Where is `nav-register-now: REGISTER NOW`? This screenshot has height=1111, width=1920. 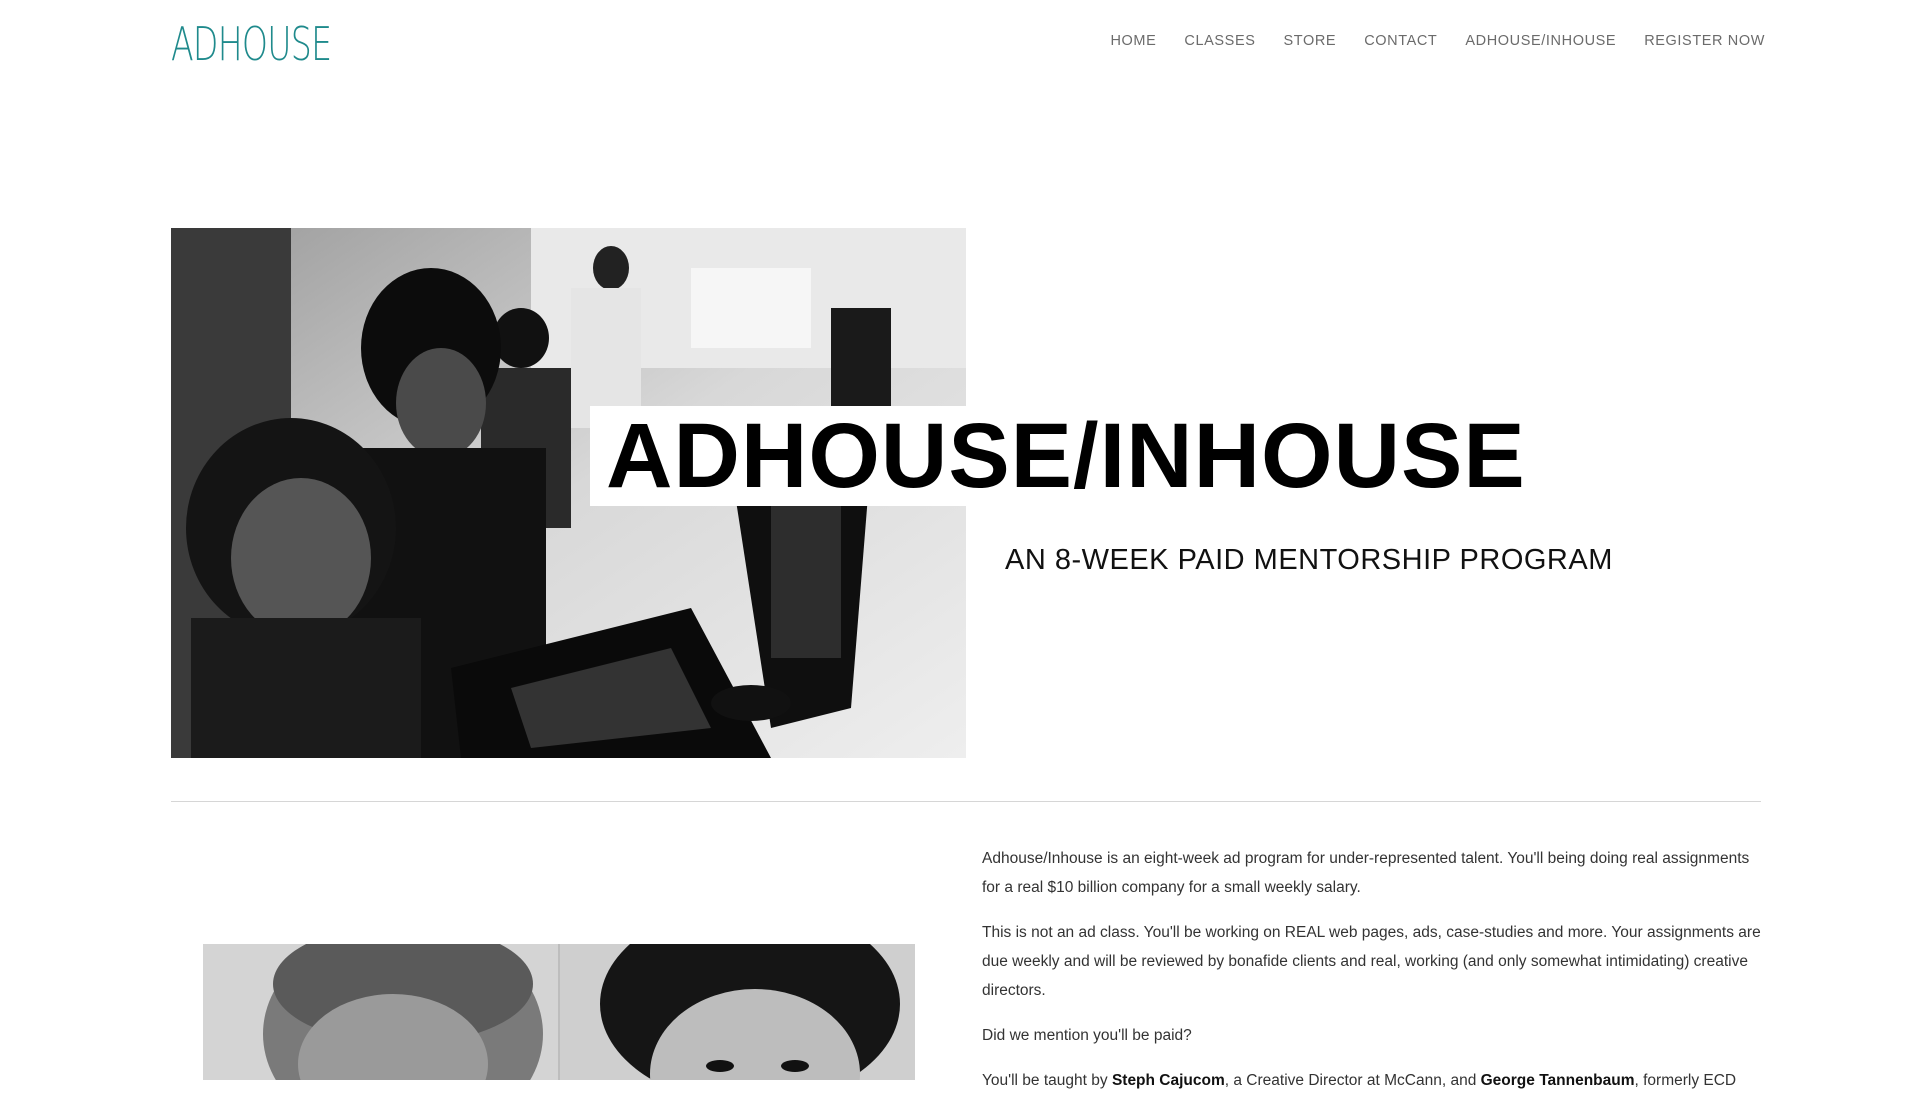
nav-register-now: REGISTER NOW is located at coordinates (1704, 41).